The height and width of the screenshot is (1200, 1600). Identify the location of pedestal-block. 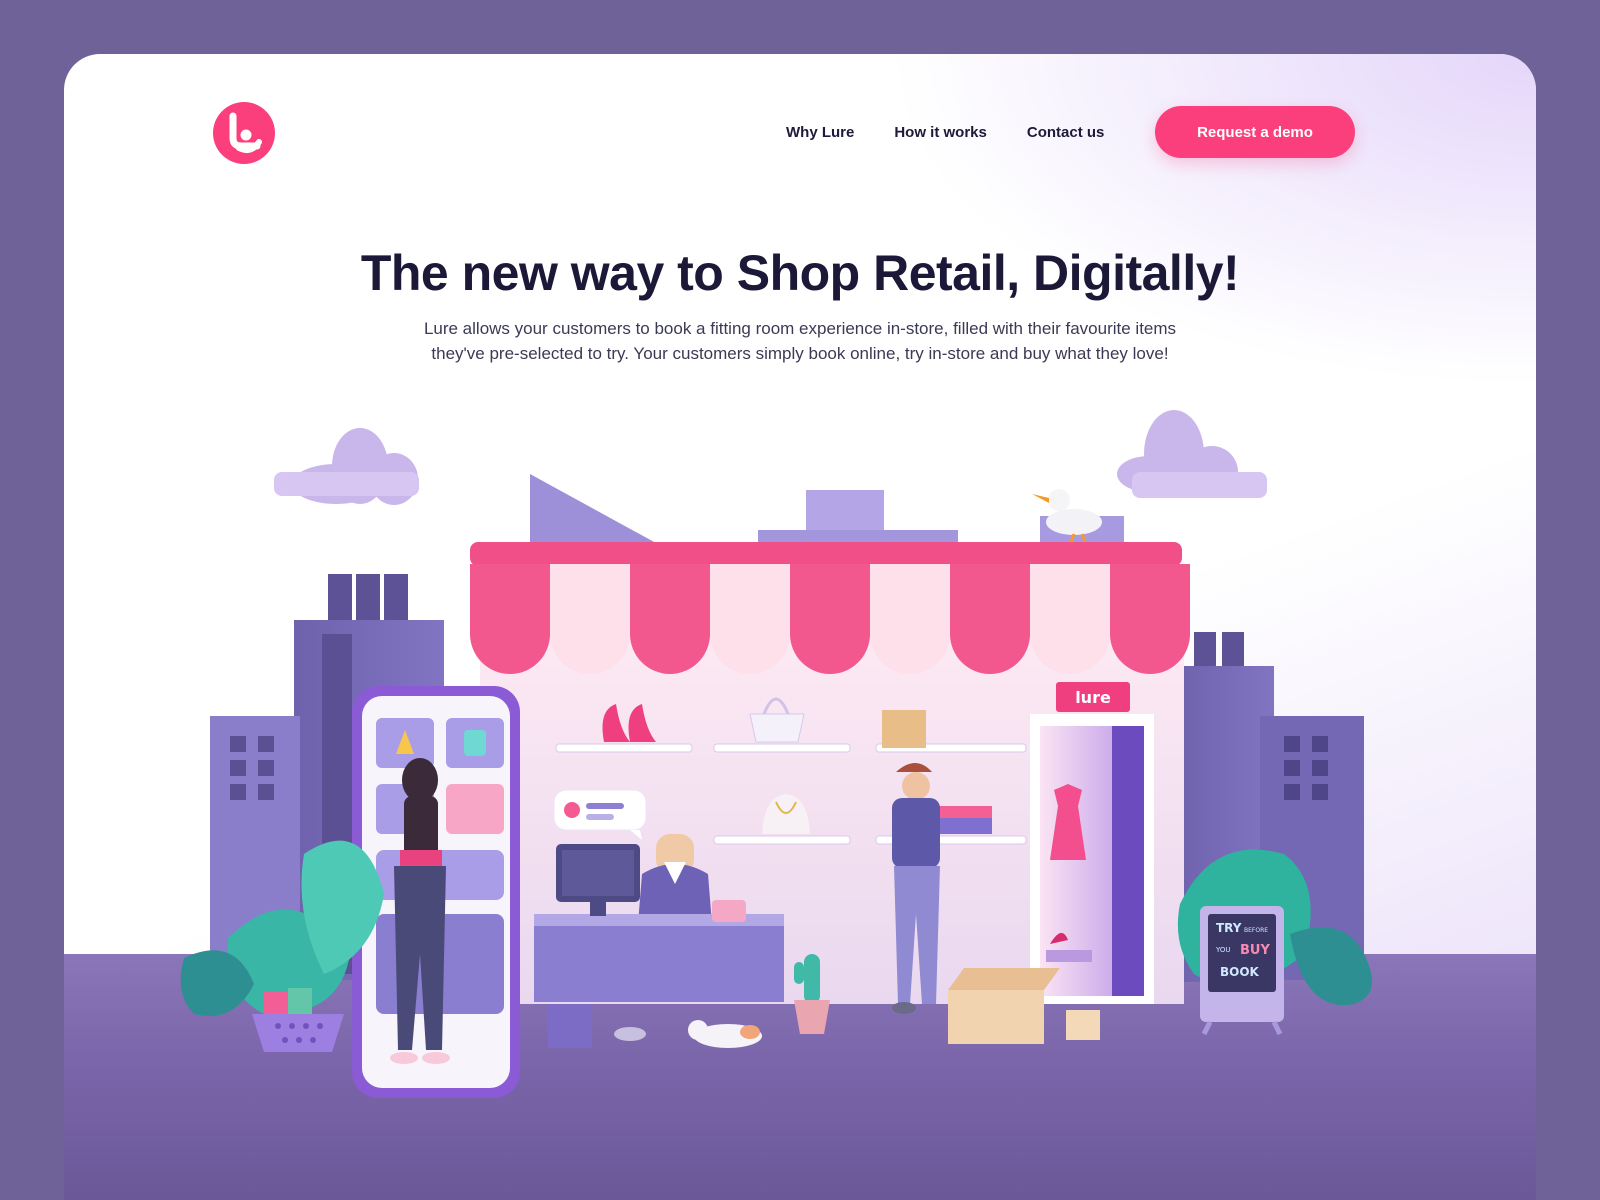
(570, 1026).